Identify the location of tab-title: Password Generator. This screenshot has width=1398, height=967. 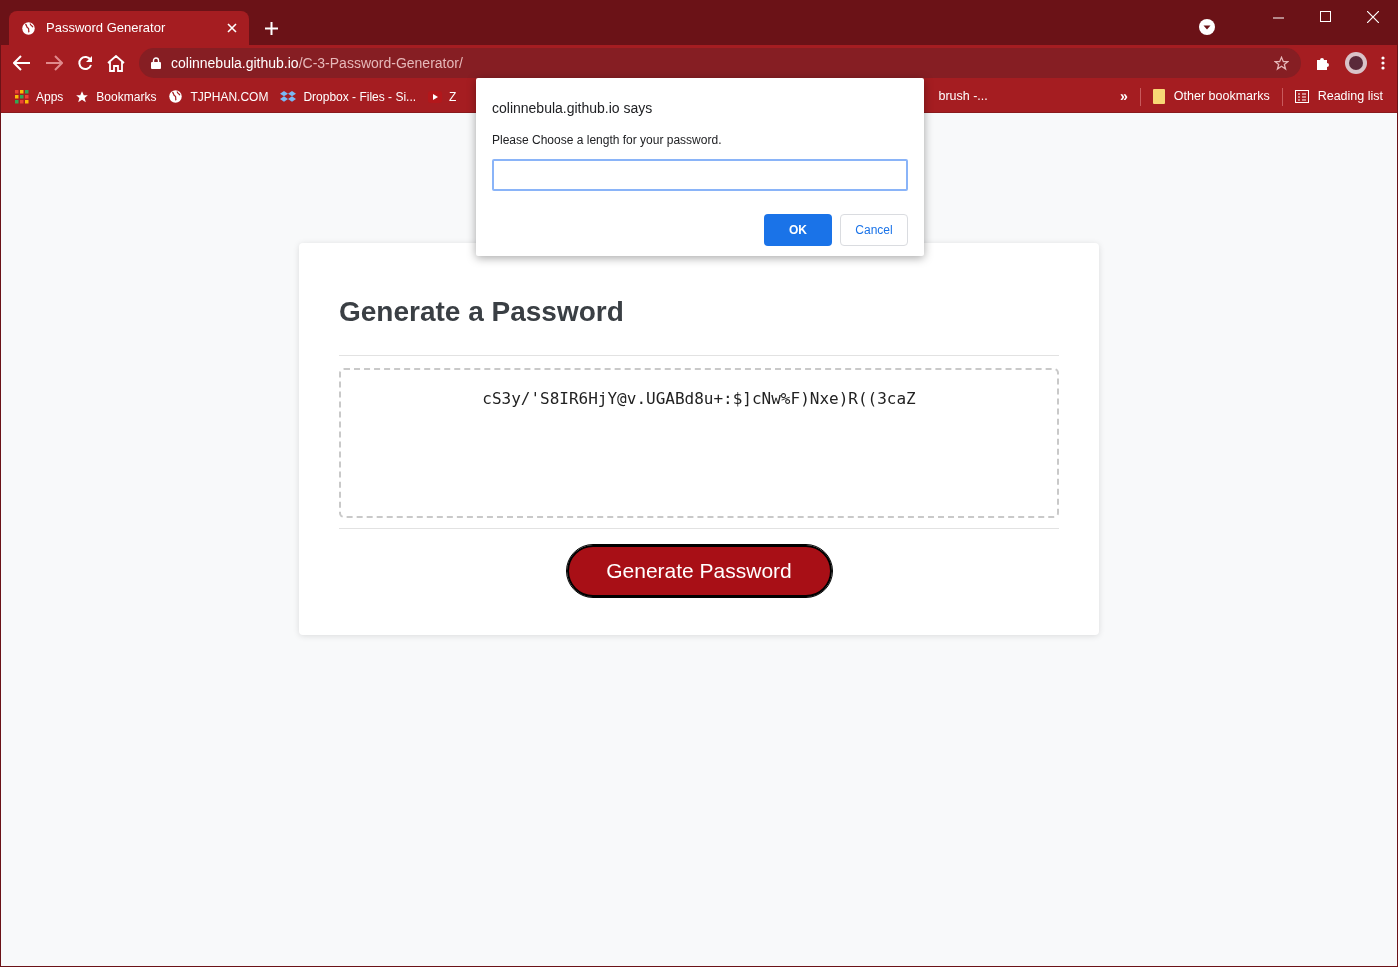
(106, 28).